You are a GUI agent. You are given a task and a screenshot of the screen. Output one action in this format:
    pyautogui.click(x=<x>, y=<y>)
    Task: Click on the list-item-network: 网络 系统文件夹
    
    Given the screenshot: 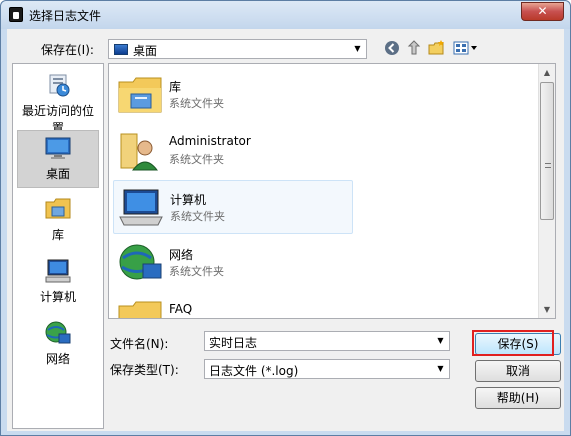 What is the action you would take?
    pyautogui.click(x=233, y=263)
    